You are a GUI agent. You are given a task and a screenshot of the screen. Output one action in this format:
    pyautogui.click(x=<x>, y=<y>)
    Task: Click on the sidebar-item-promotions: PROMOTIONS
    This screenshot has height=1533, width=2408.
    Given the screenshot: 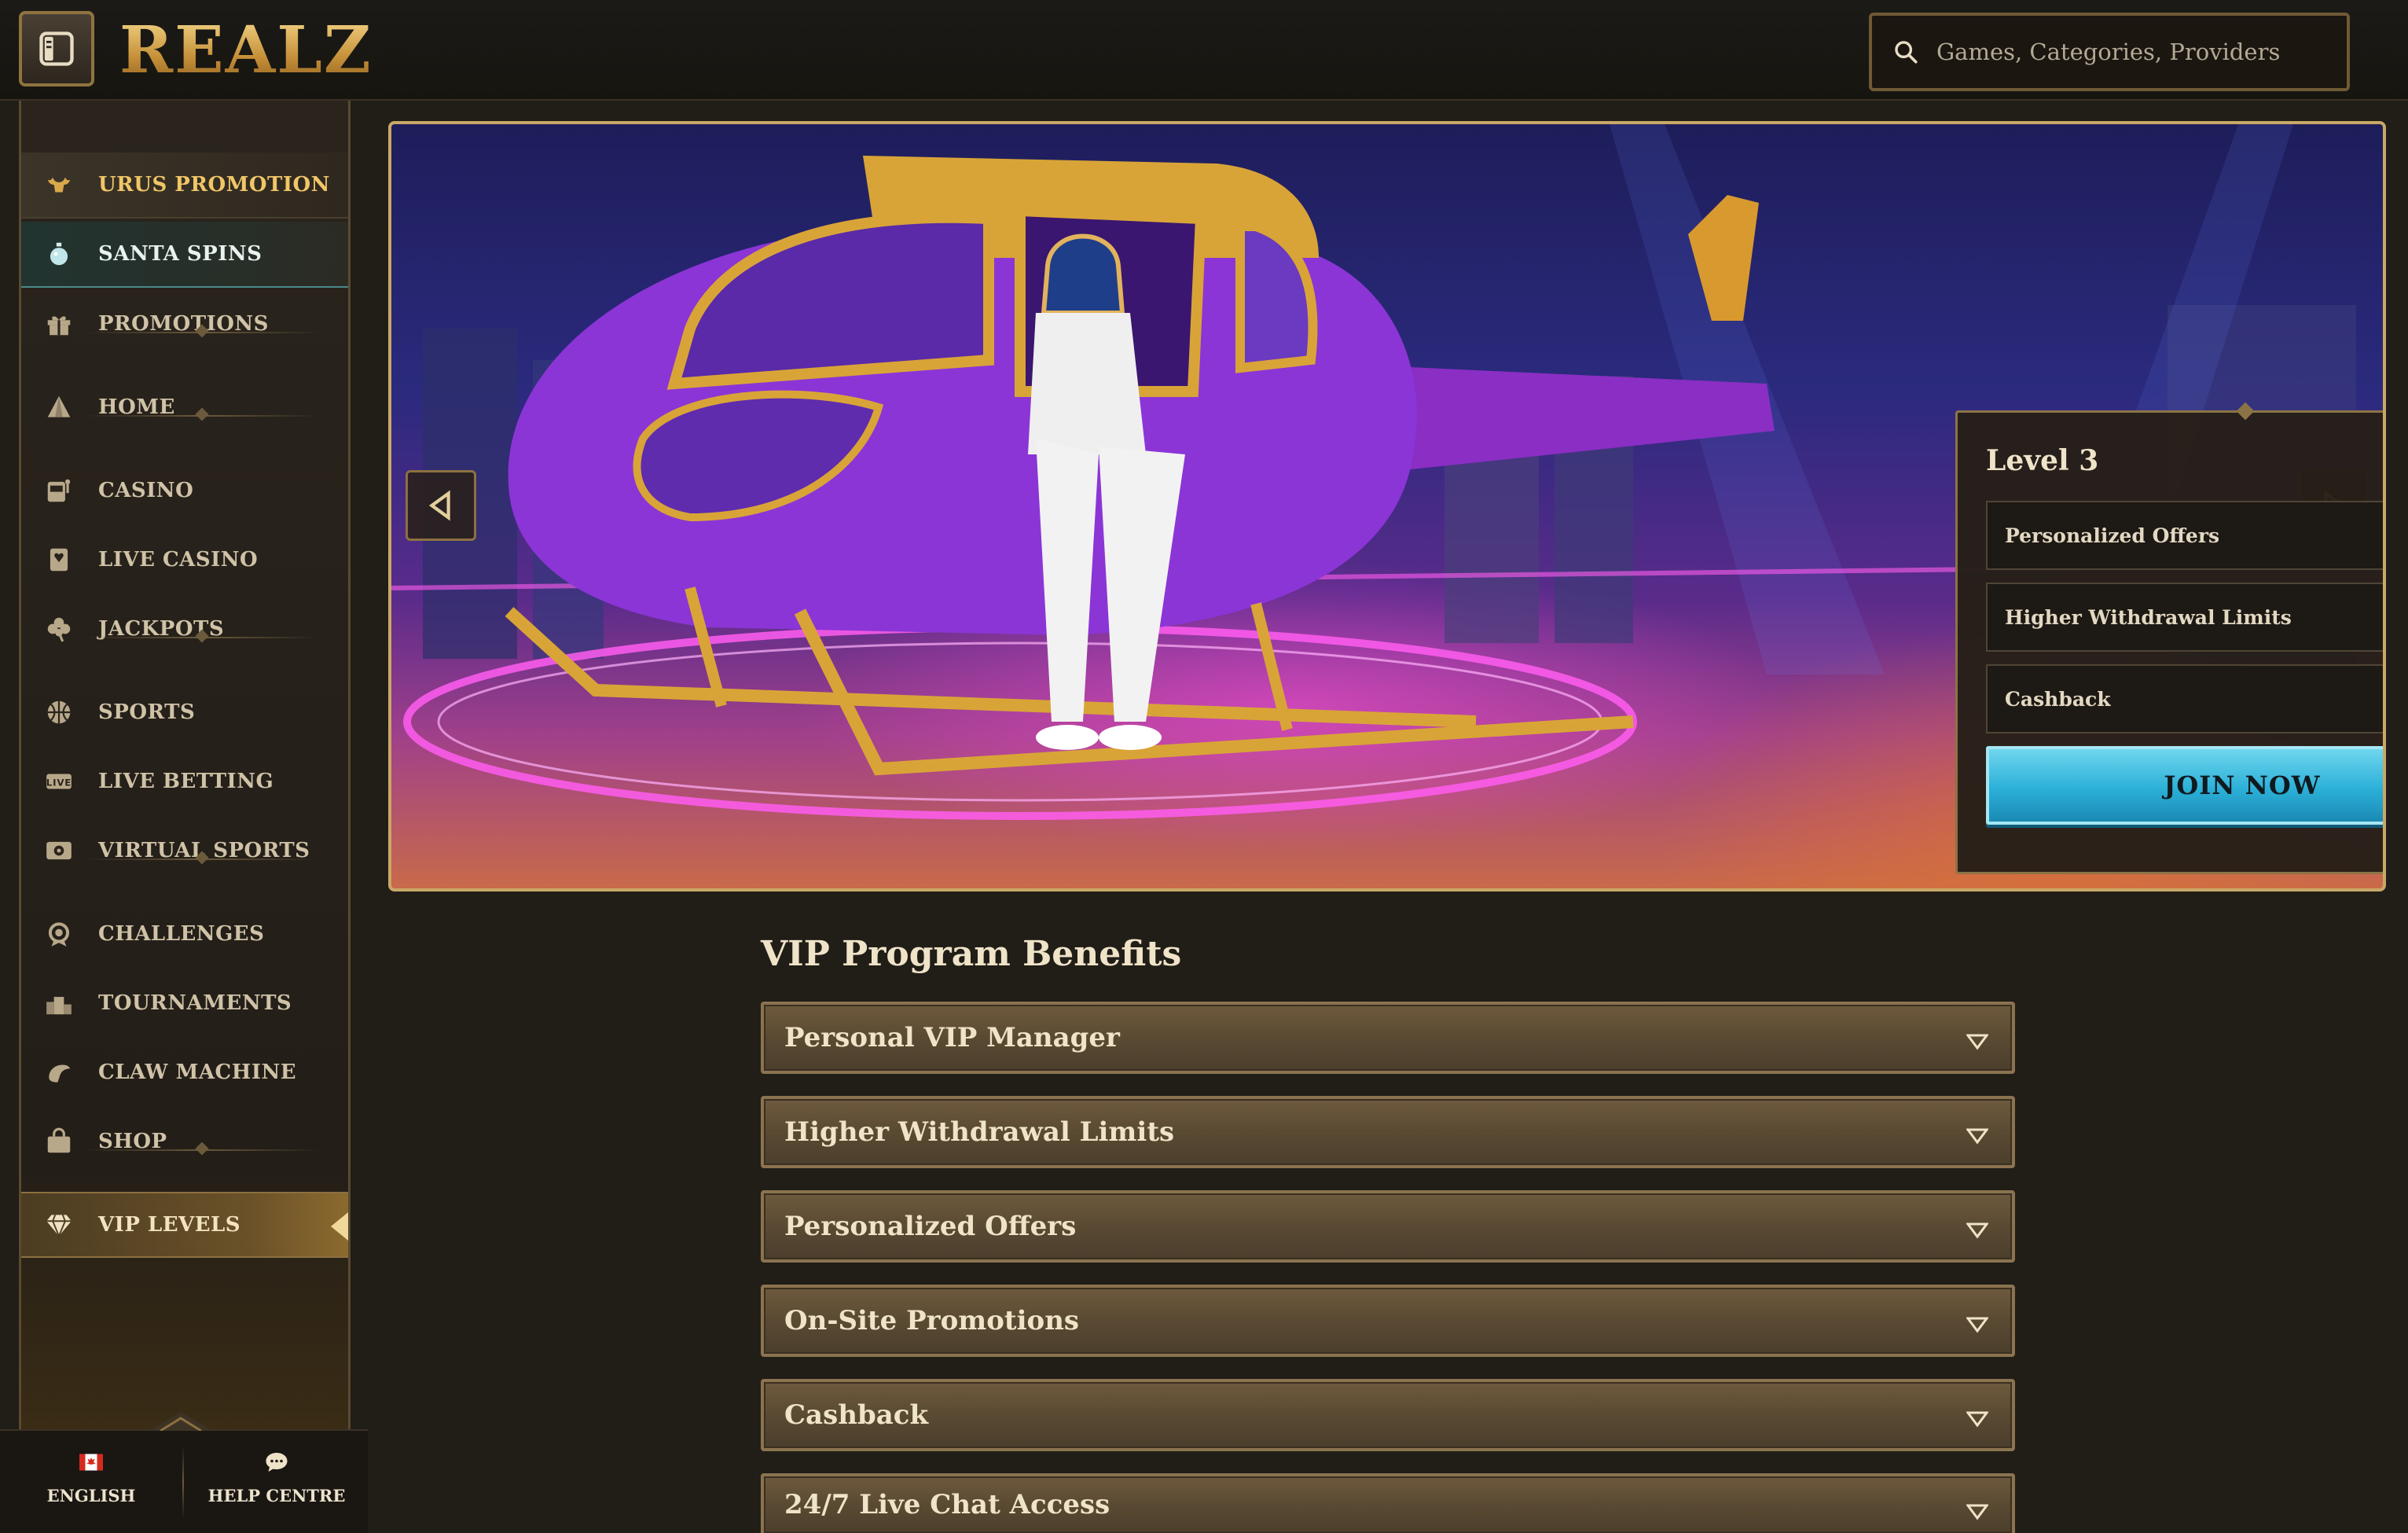 What is the action you would take?
    pyautogui.click(x=184, y=324)
    